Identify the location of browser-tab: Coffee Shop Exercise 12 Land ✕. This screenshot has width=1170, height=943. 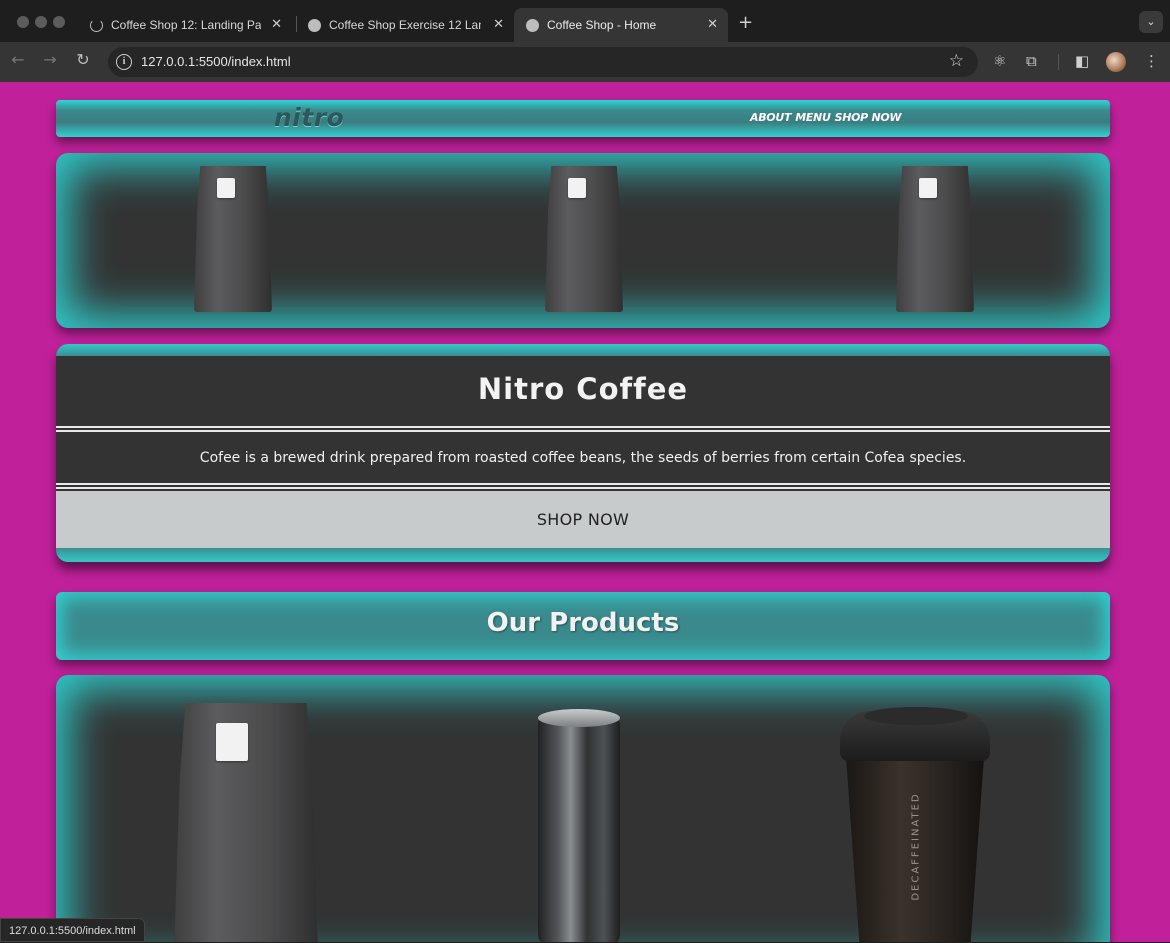
(405, 25).